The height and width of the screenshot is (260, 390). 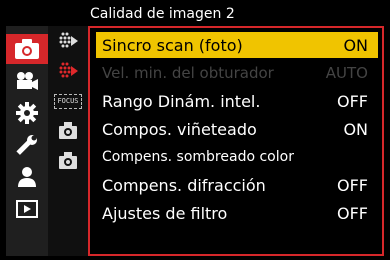 What do you see at coordinates (165, 213) in the screenshot?
I see `menu-item-label: Ajustes de filtro` at bounding box center [165, 213].